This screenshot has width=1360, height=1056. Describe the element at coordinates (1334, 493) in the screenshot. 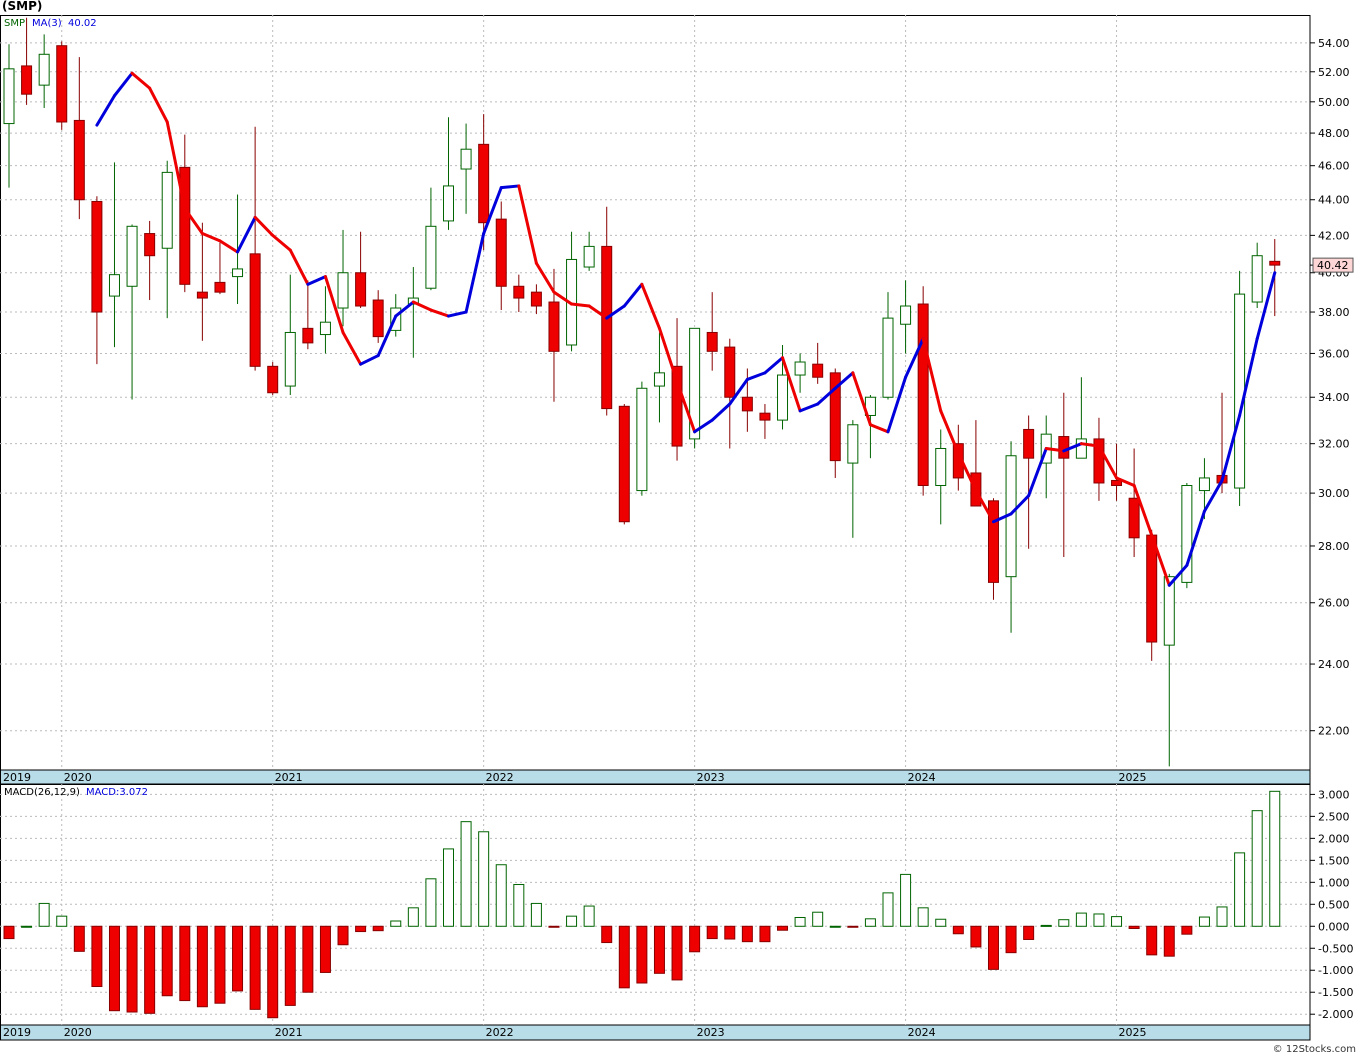

I see `price-y-tick-label: 30.00` at that location.